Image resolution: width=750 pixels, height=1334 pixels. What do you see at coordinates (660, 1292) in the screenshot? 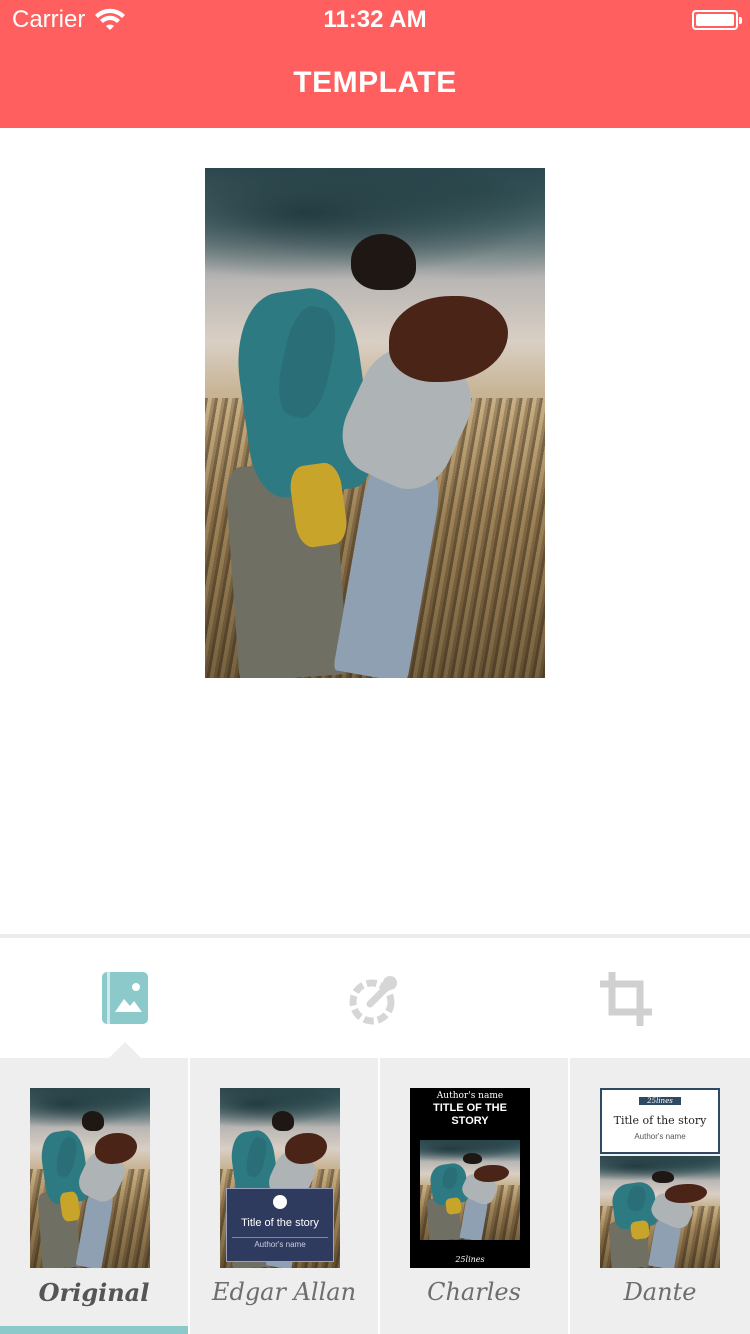
I see `template-label: Dante` at bounding box center [660, 1292].